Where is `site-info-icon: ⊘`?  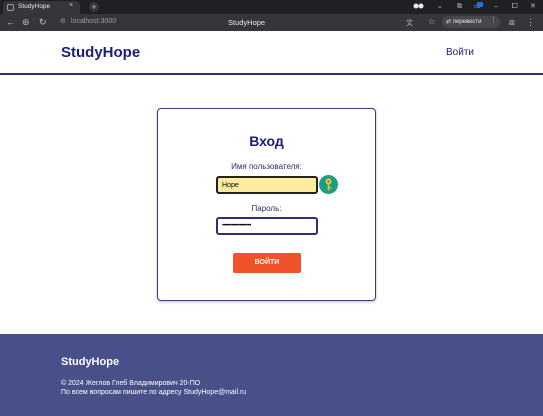
site-info-icon: ⊘ is located at coordinates (63, 21).